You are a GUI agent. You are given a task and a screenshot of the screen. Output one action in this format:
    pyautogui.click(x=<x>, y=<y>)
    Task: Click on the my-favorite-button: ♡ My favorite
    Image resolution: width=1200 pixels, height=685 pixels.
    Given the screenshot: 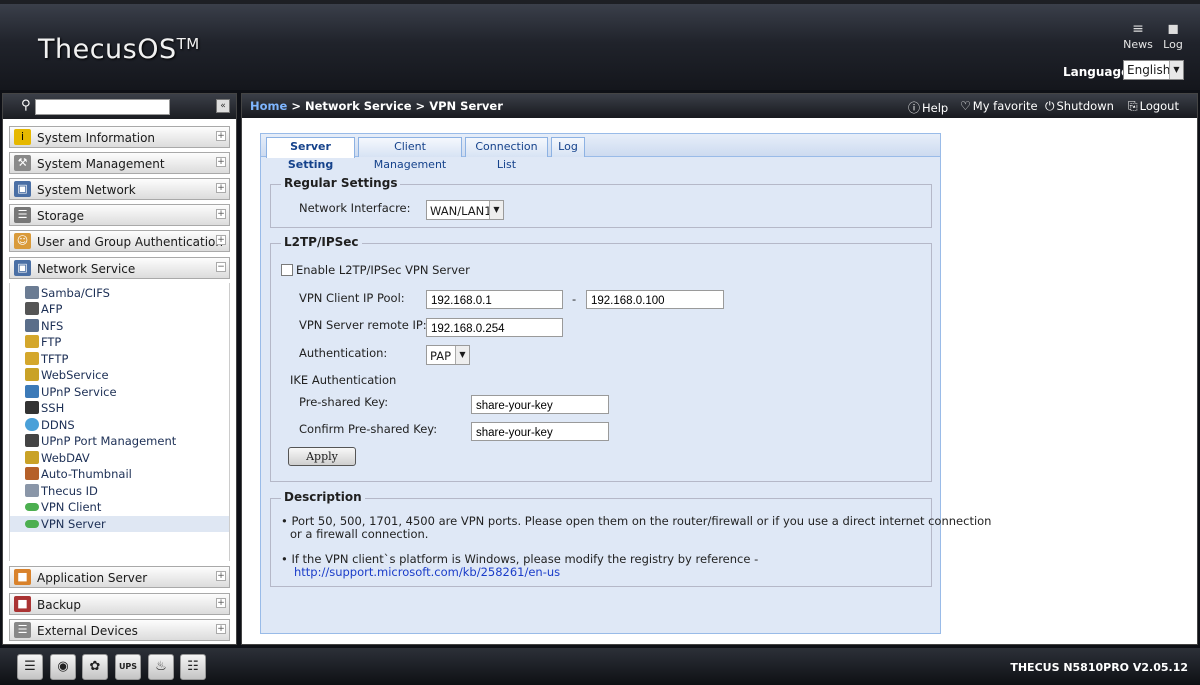 What is the action you would take?
    pyautogui.click(x=999, y=106)
    